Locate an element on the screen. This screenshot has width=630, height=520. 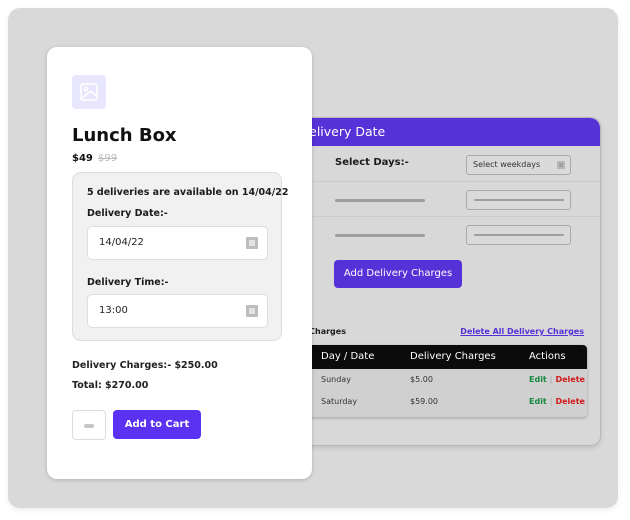
delivery-date-field: 14/04/22 is located at coordinates (177, 243).